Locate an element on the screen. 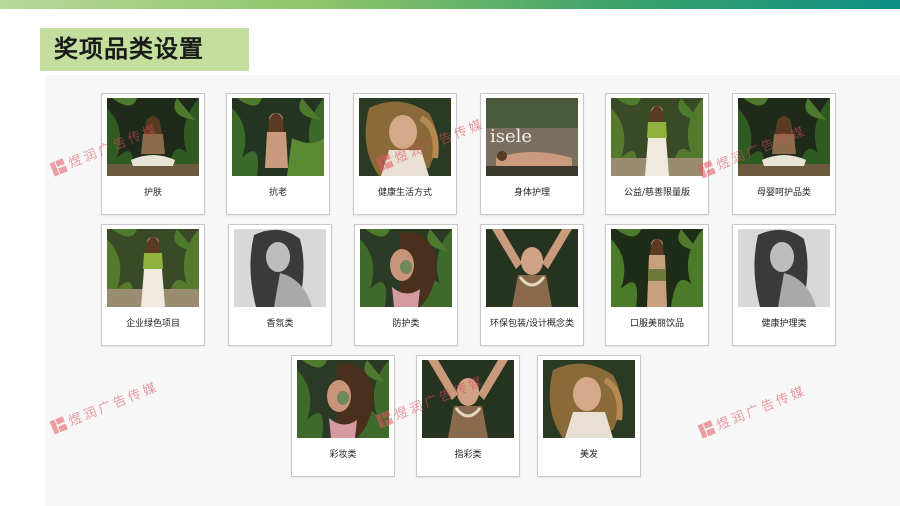 The width and height of the screenshot is (900, 506). award-category-card: 彩妆类 is located at coordinates (343, 416).